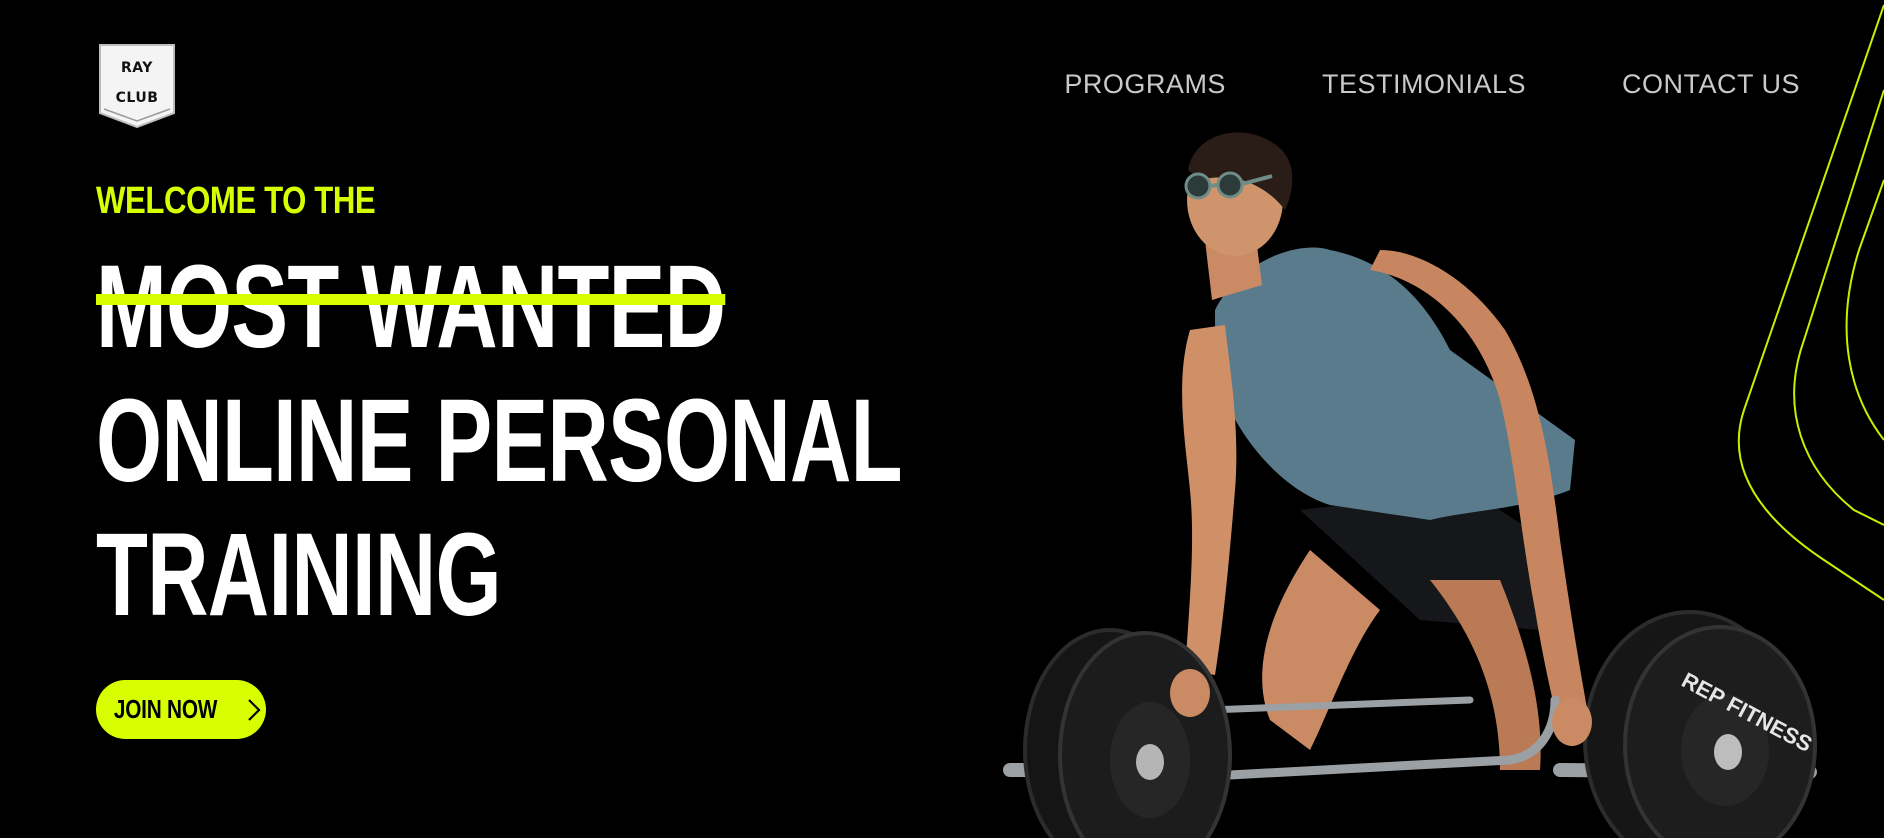  I want to click on logo: RAY CLUB, so click(137, 86).